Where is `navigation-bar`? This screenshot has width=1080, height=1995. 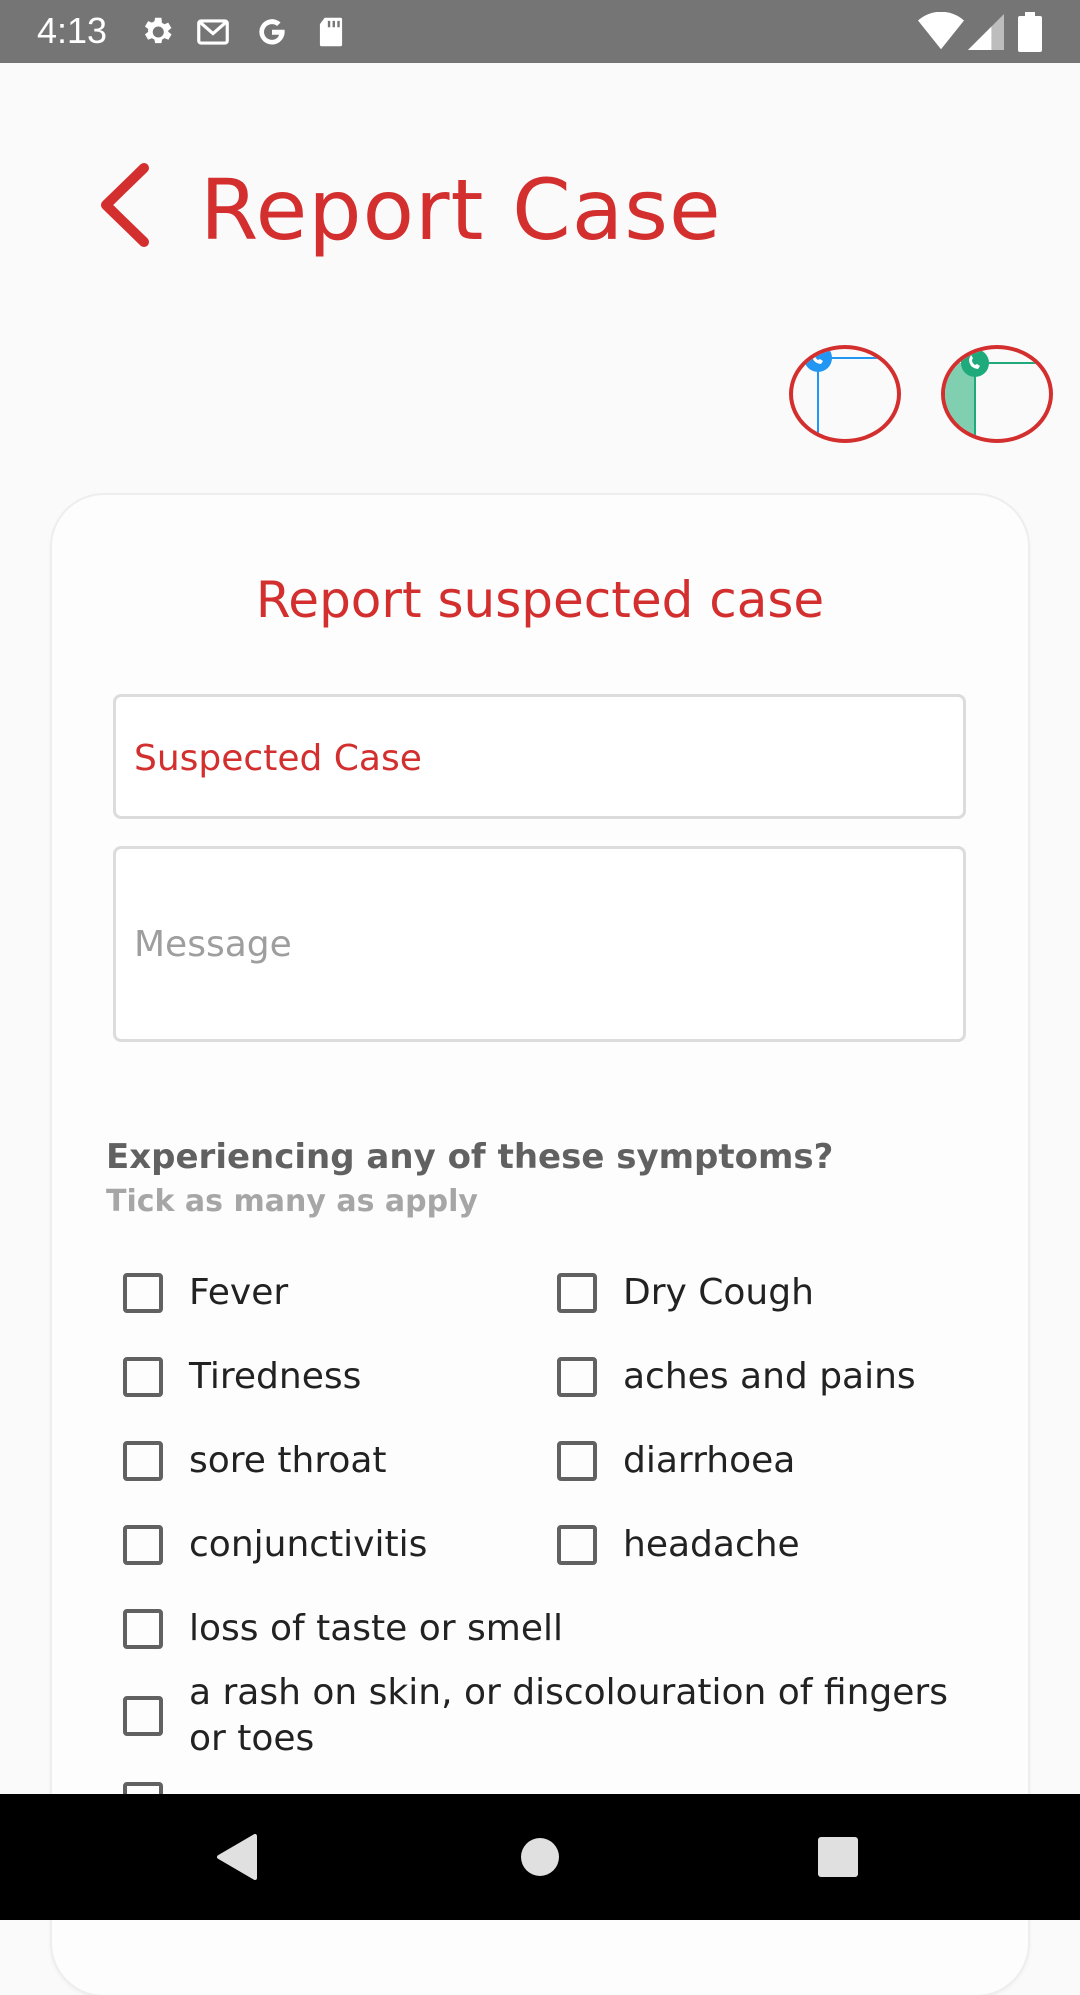 navigation-bar is located at coordinates (540, 1857).